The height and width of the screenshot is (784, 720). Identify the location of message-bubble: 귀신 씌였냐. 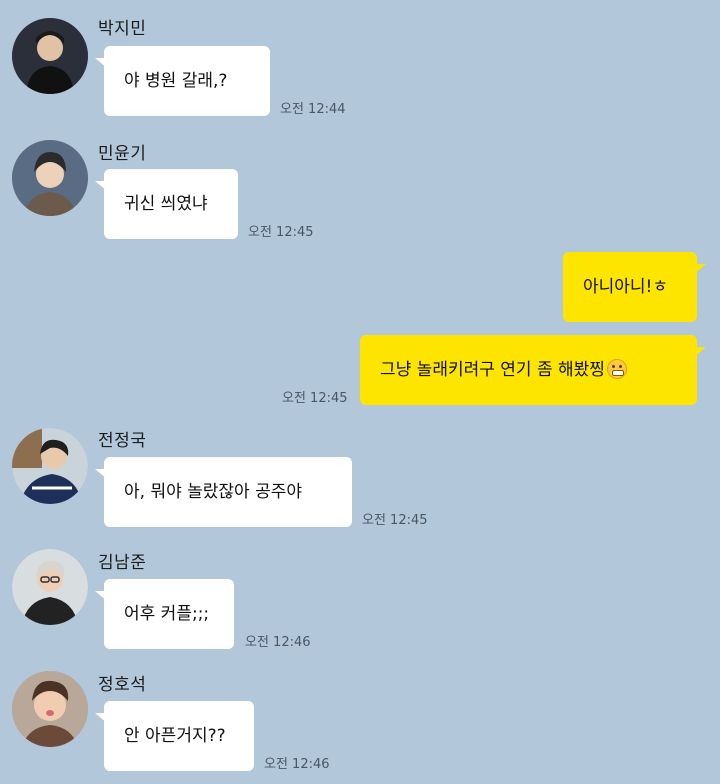
(166, 204).